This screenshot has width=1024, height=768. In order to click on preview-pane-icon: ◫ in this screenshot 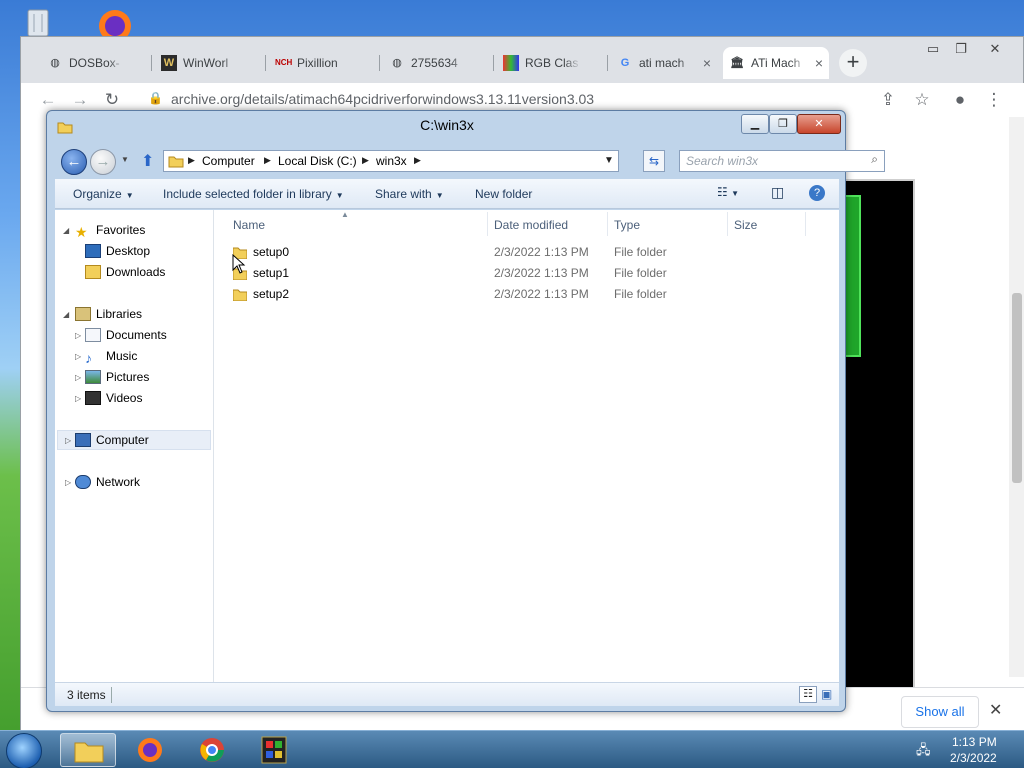, I will do `click(777, 192)`.